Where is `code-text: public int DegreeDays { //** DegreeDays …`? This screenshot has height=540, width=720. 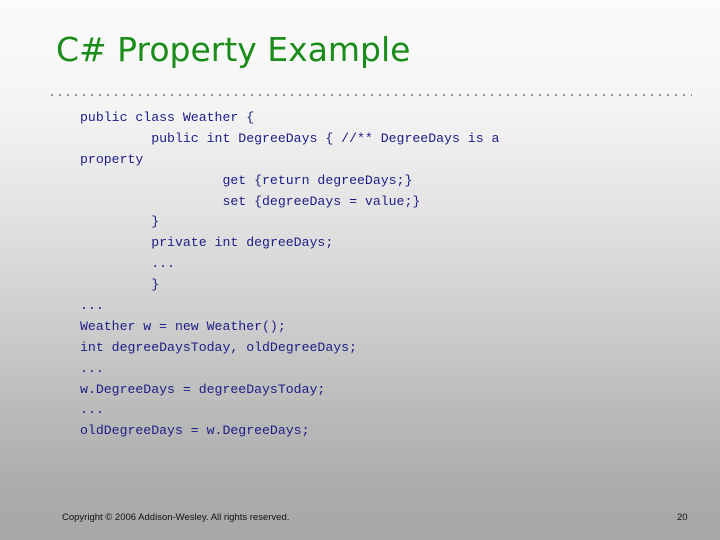 code-text: public int DegreeDays { //** DegreeDays … is located at coordinates (325, 138).